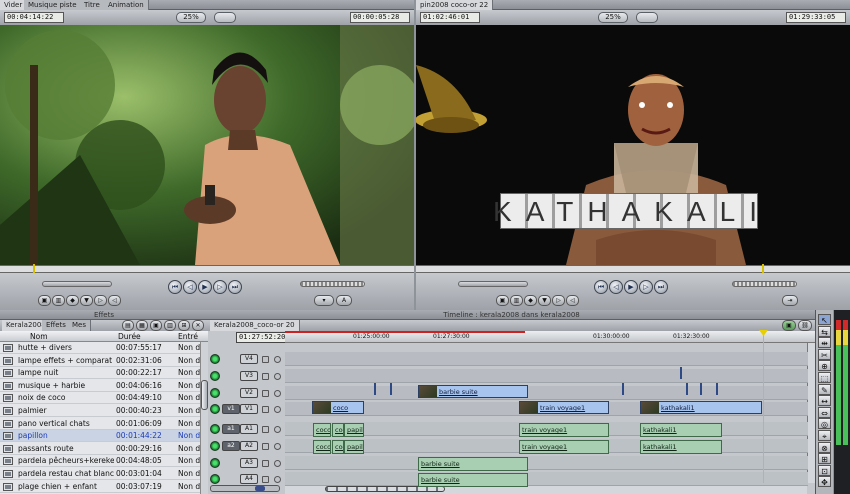 This screenshot has height=494, width=850. What do you see at coordinates (204, 395) in the screenshot?
I see `browser-scroll-thumb` at bounding box center [204, 395].